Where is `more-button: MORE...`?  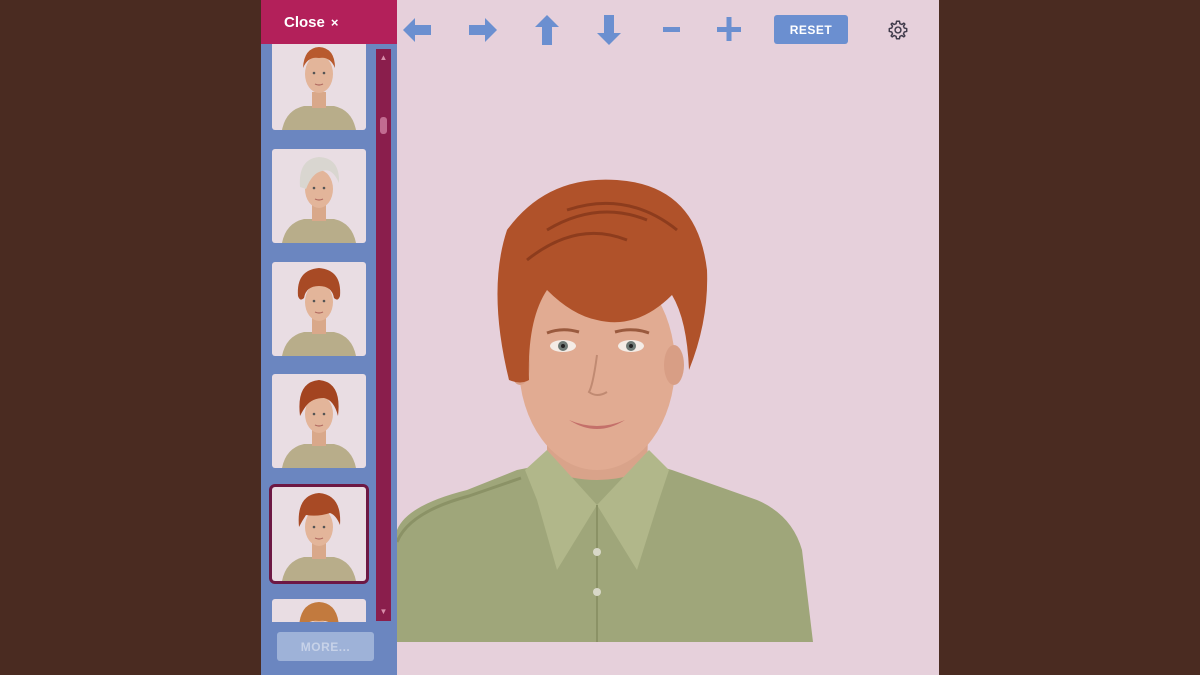 more-button: MORE... is located at coordinates (325, 646).